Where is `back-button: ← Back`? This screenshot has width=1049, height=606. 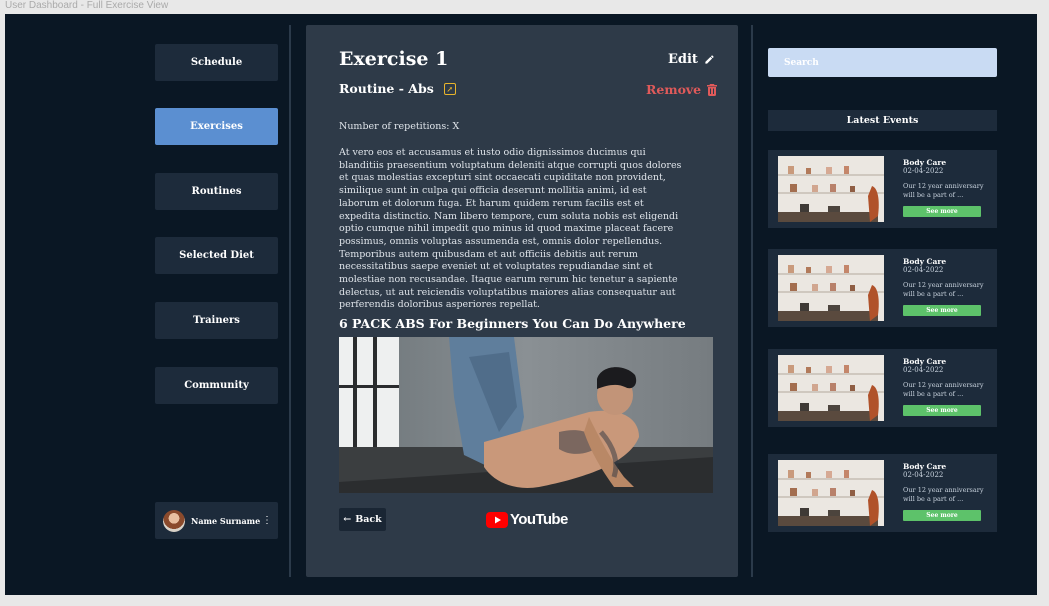 back-button: ← Back is located at coordinates (362, 519).